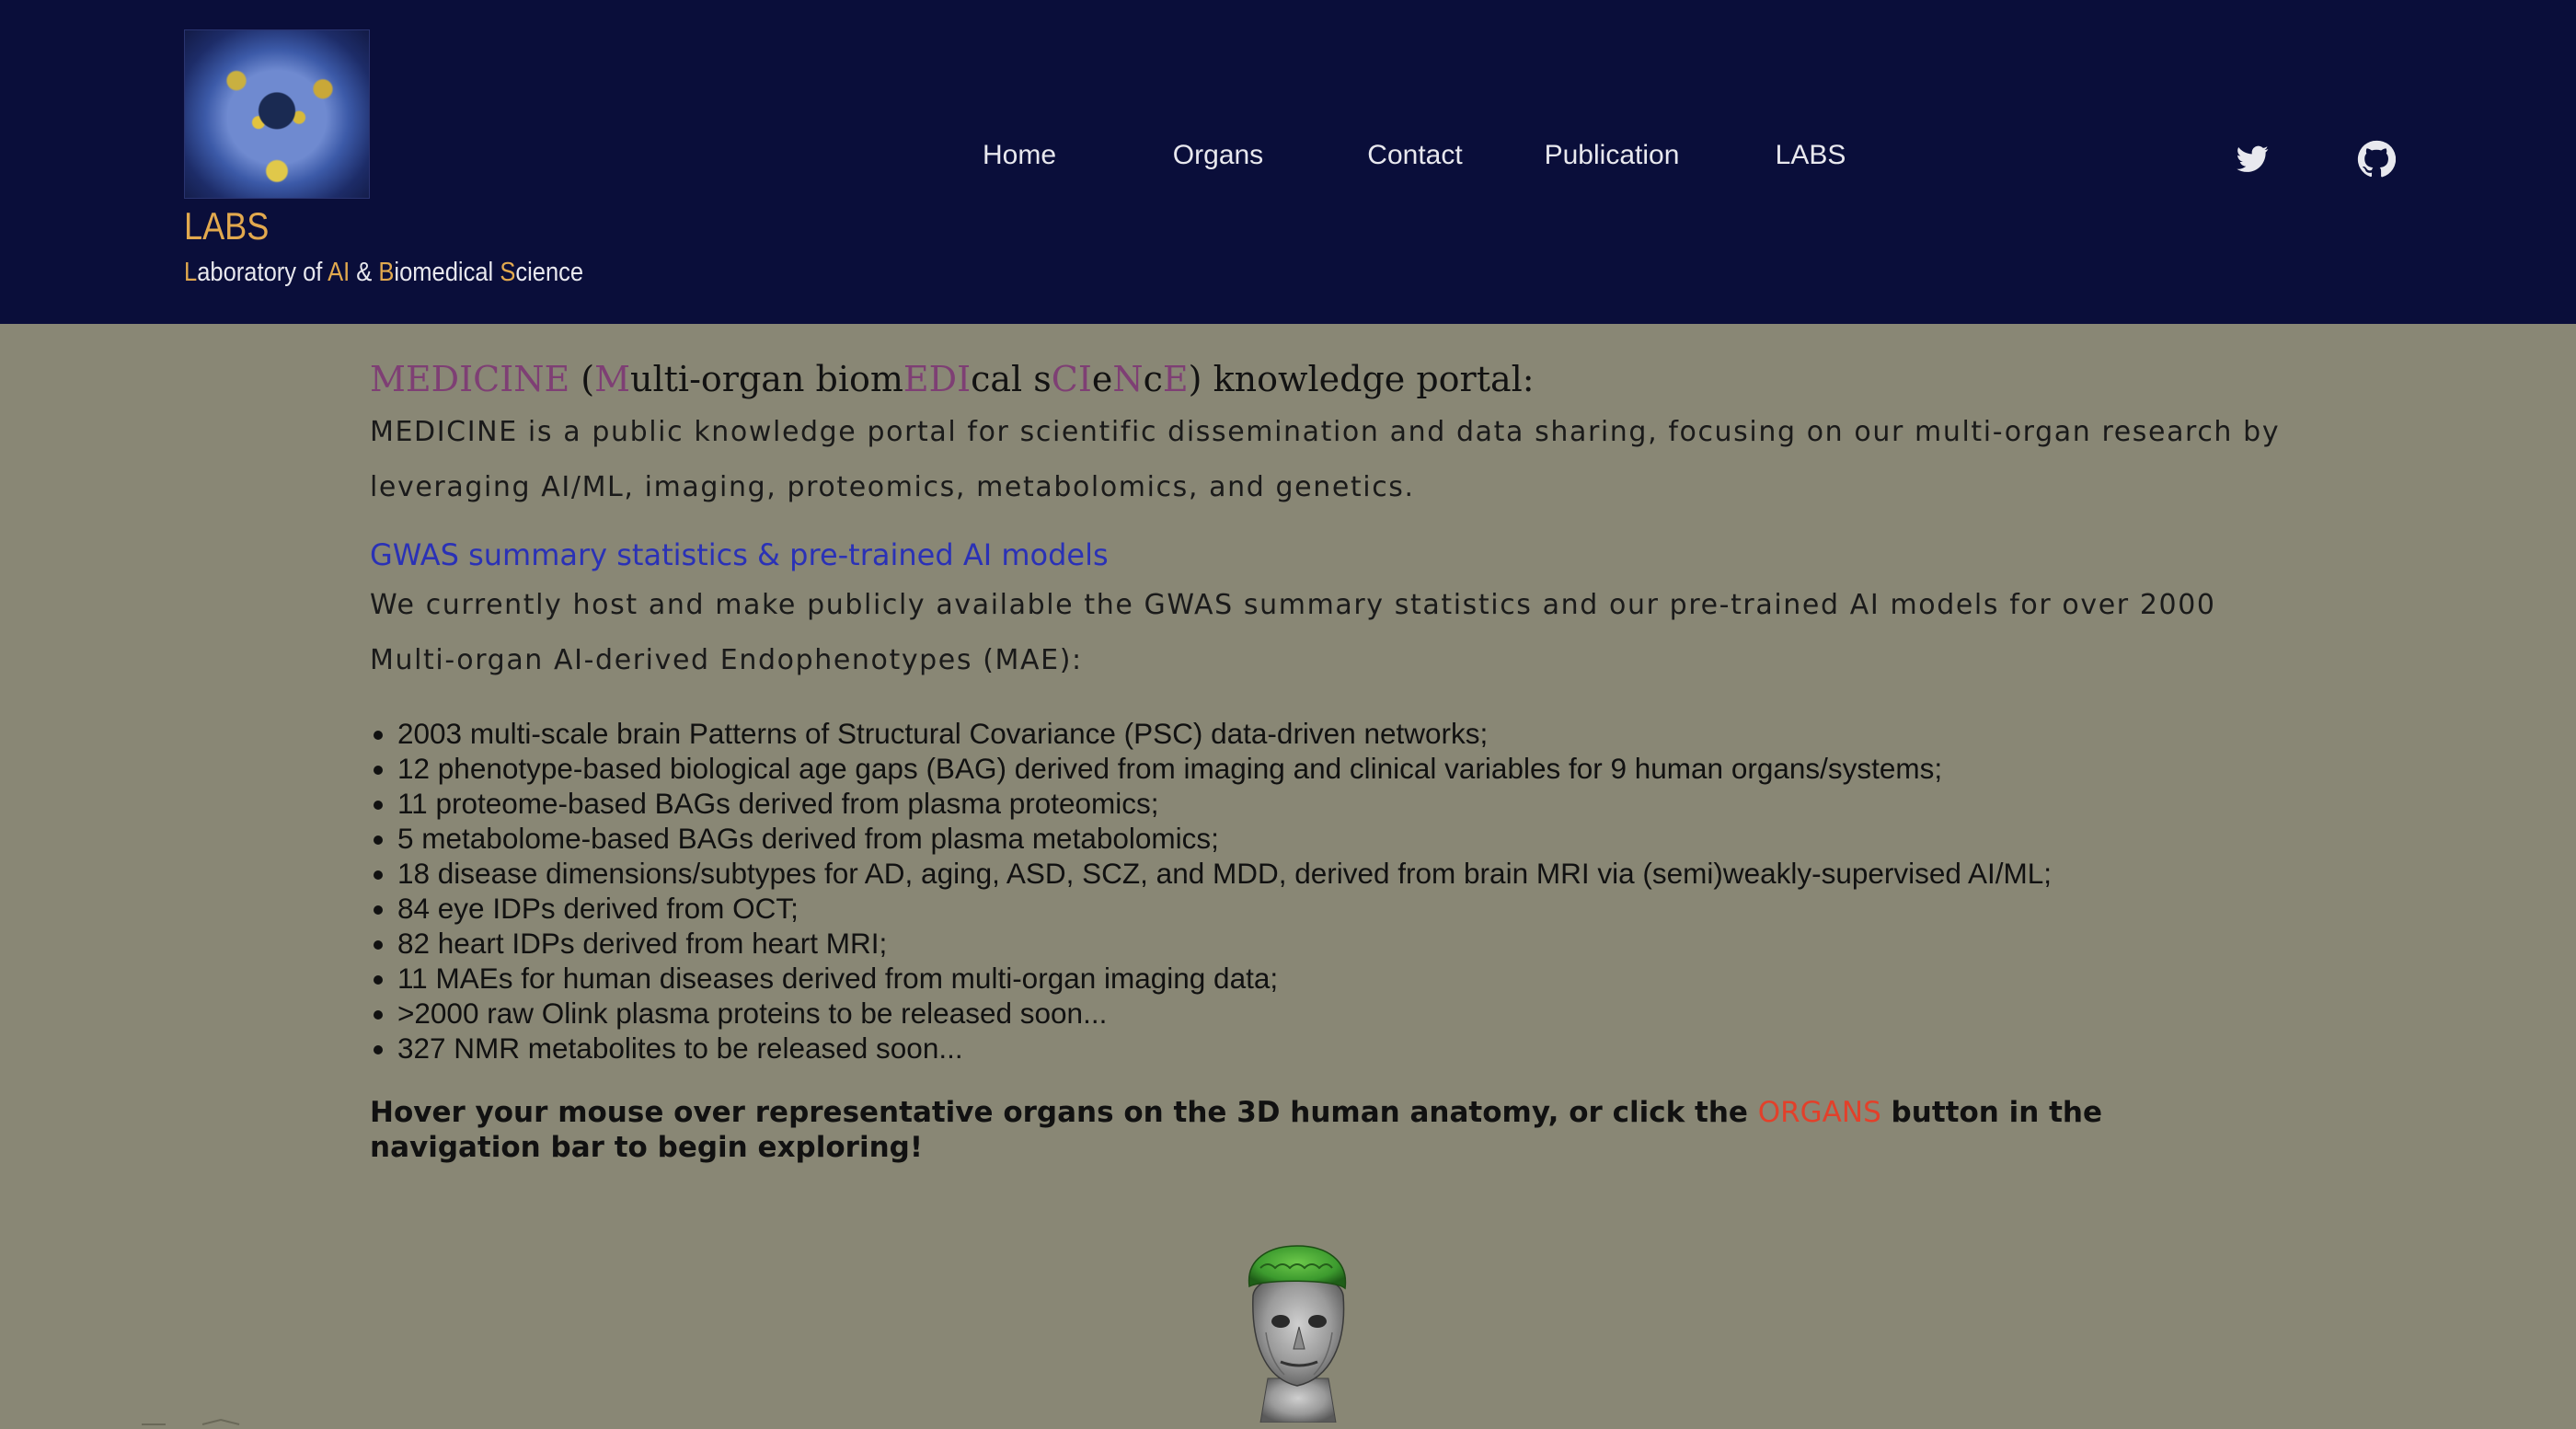 The height and width of the screenshot is (1429, 2576). I want to click on title-text: e, so click(1102, 379).